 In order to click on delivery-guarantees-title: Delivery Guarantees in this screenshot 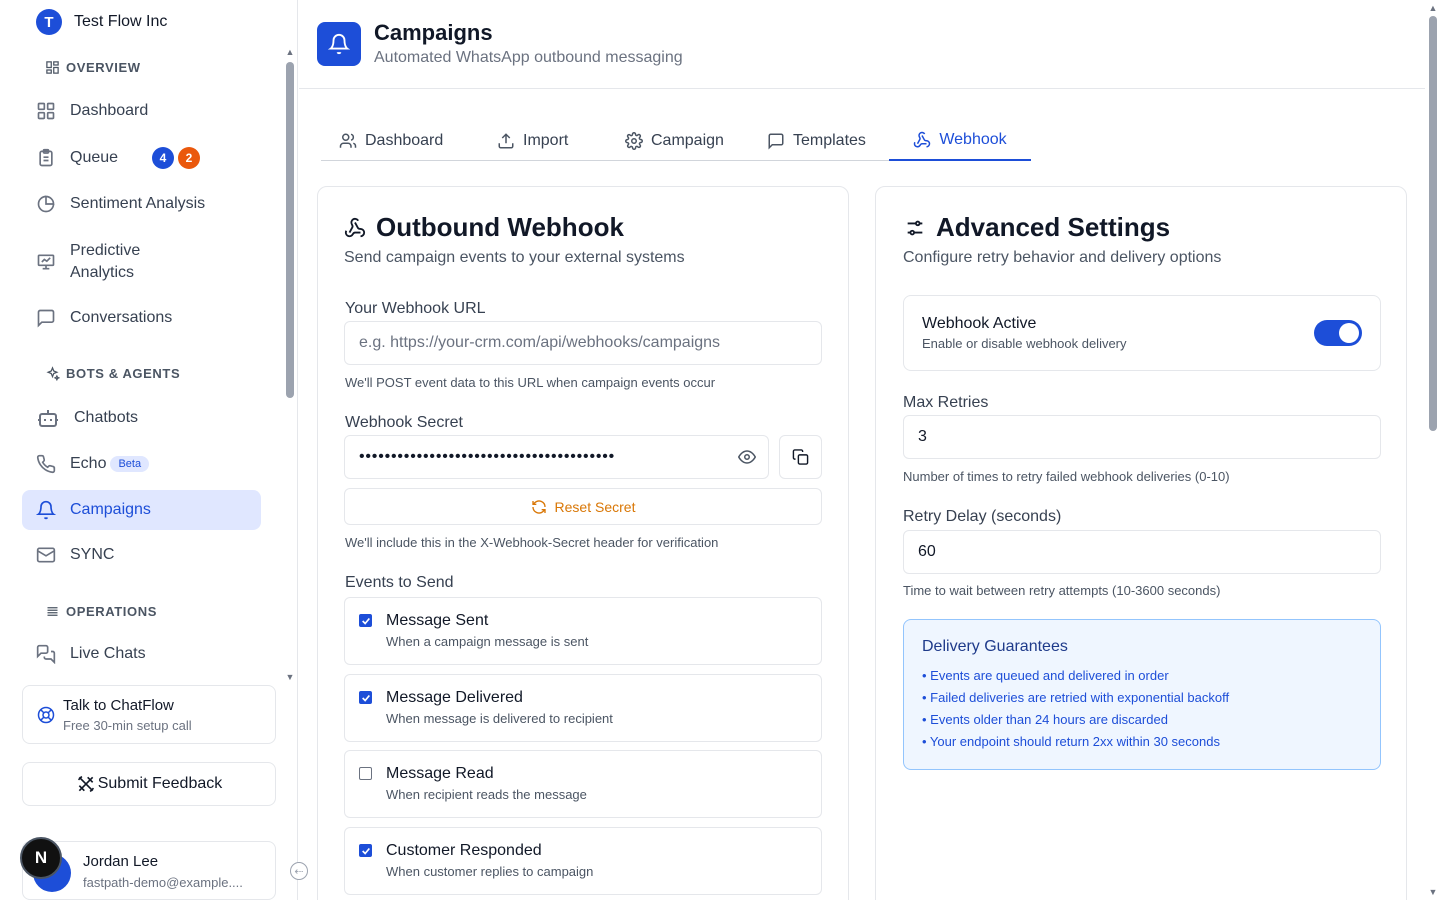, I will do `click(995, 646)`.